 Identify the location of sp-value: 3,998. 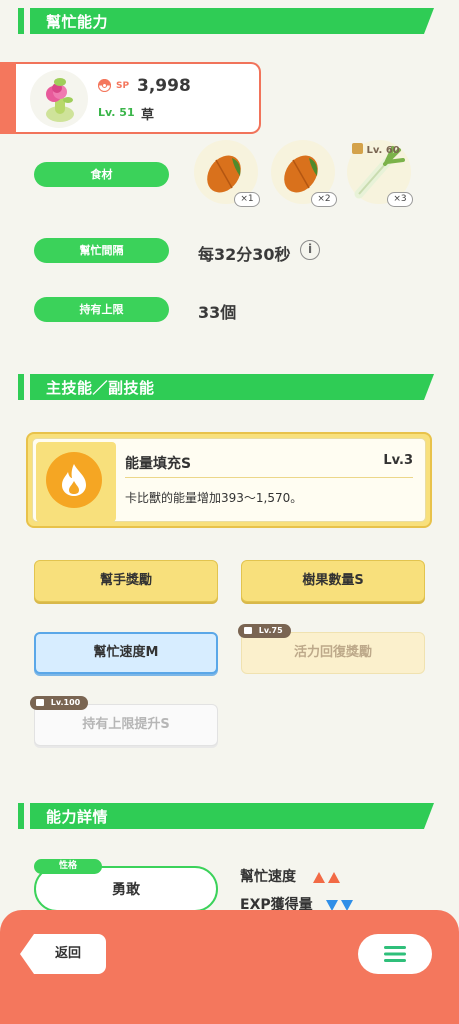
(164, 86).